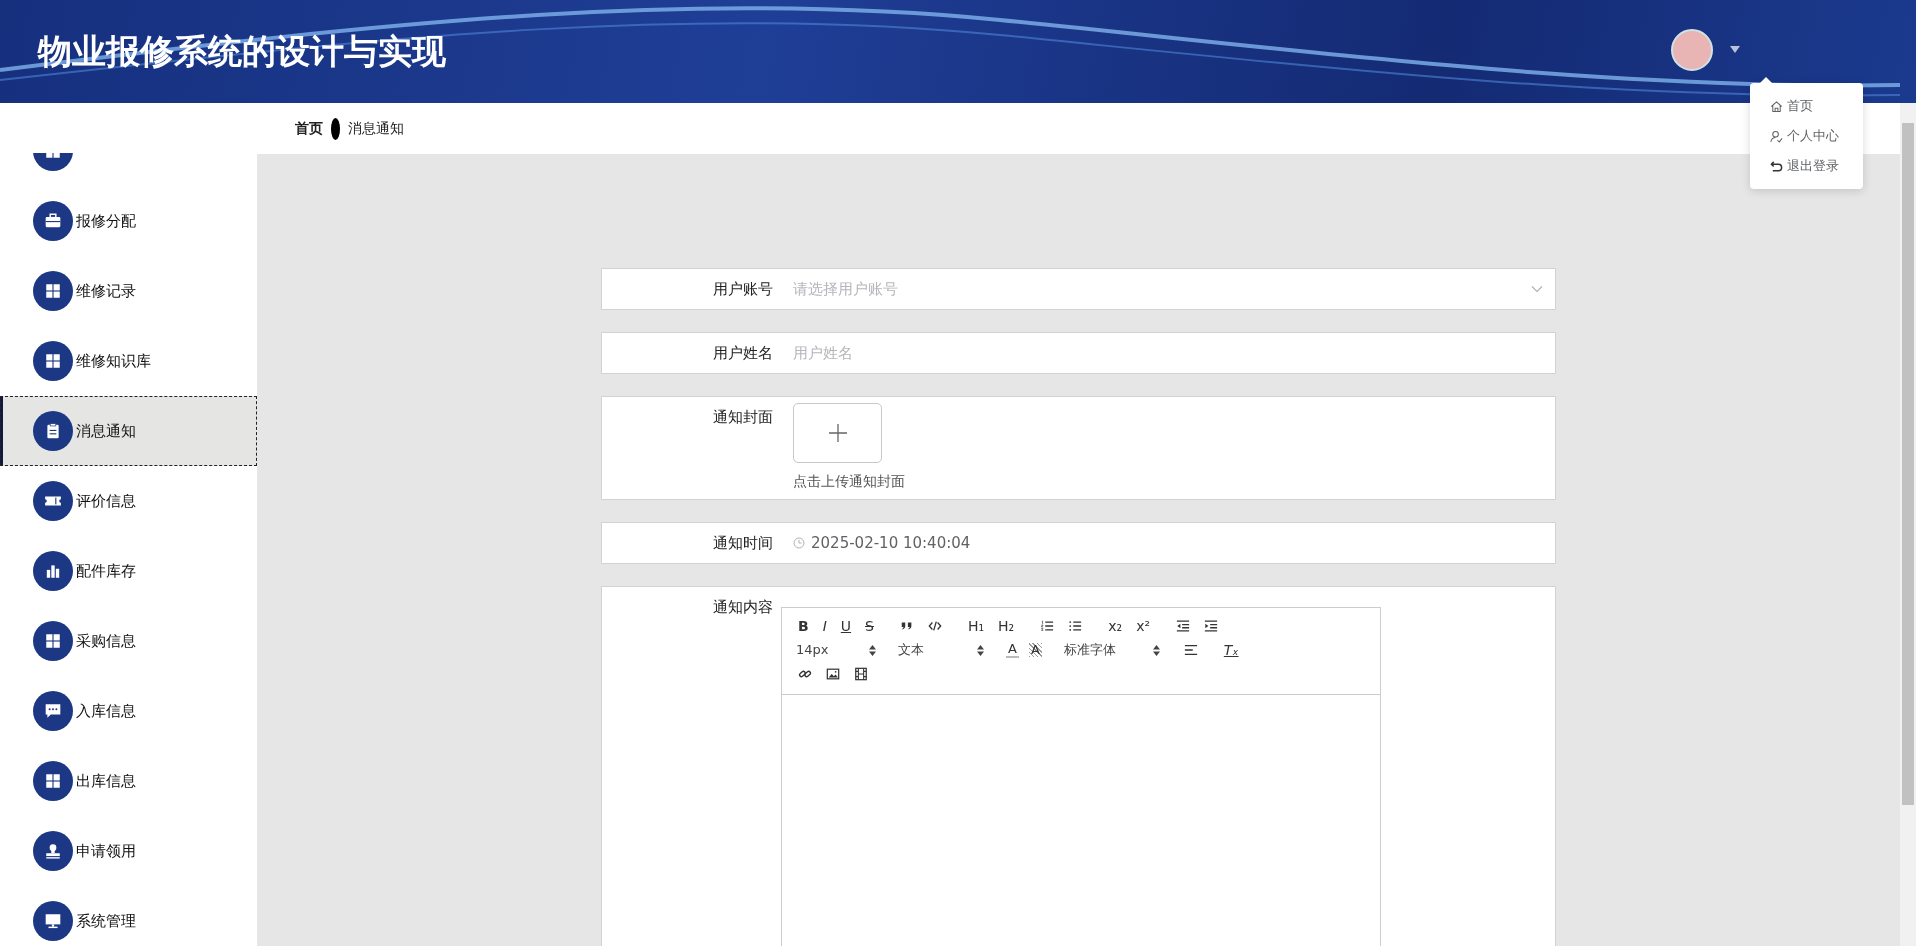  What do you see at coordinates (824, 626) in the screenshot?
I see `toolbar-button: I` at bounding box center [824, 626].